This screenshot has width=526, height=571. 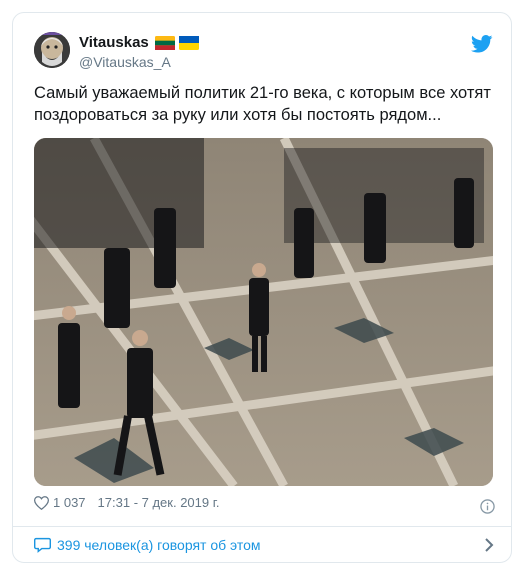 What do you see at coordinates (264, 545) in the screenshot?
I see `conversation-link: 399 человек(а) говорят об этом` at bounding box center [264, 545].